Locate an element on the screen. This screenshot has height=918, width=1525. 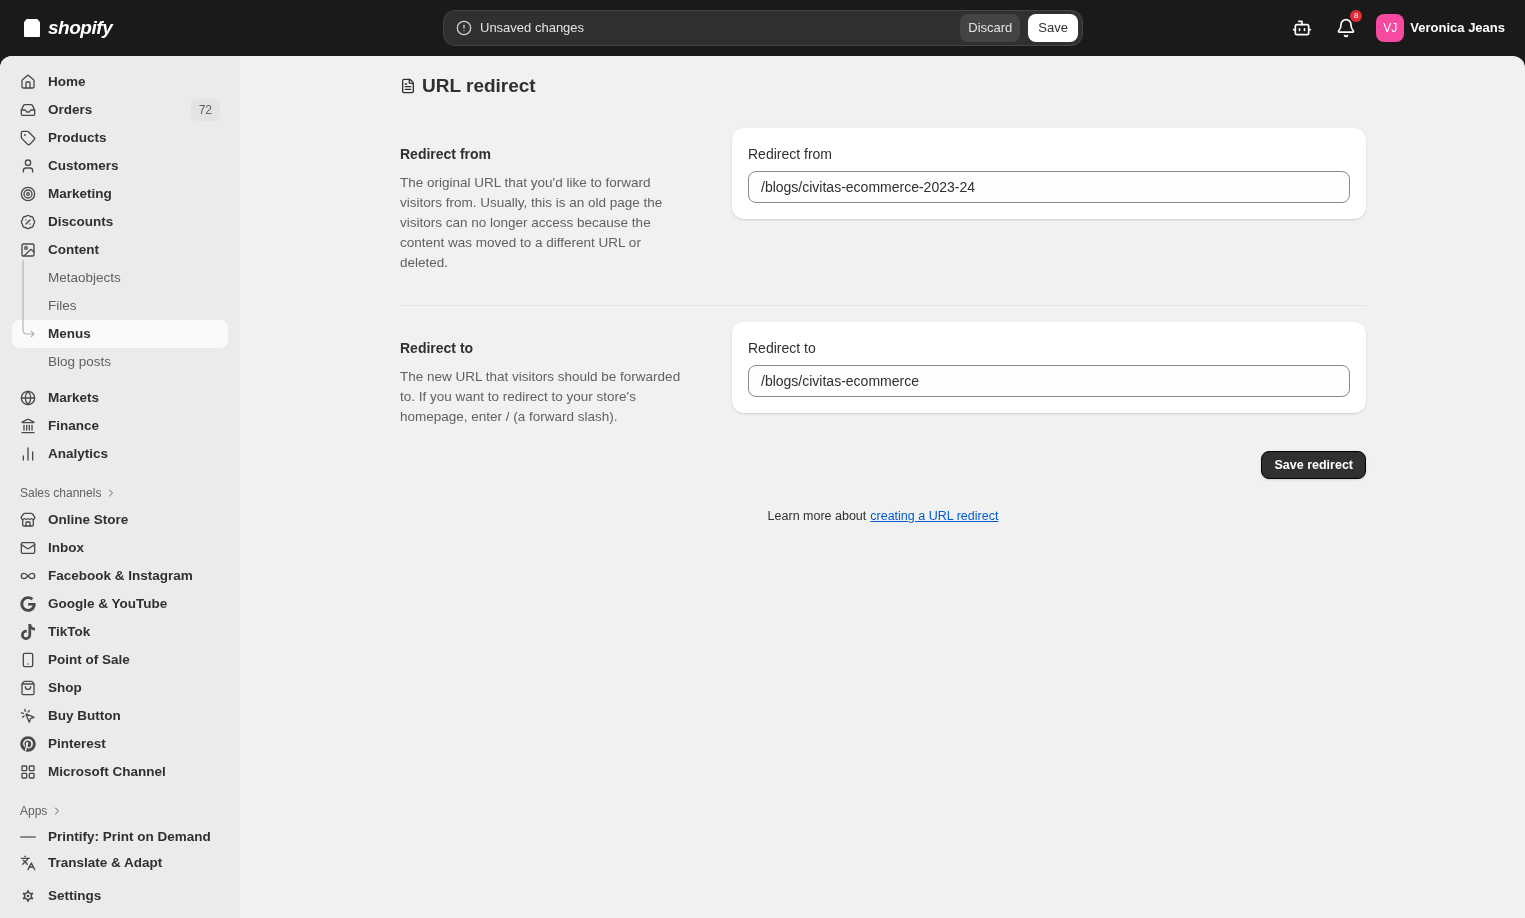
section-heading: Redirect from is located at coordinates (446, 154).